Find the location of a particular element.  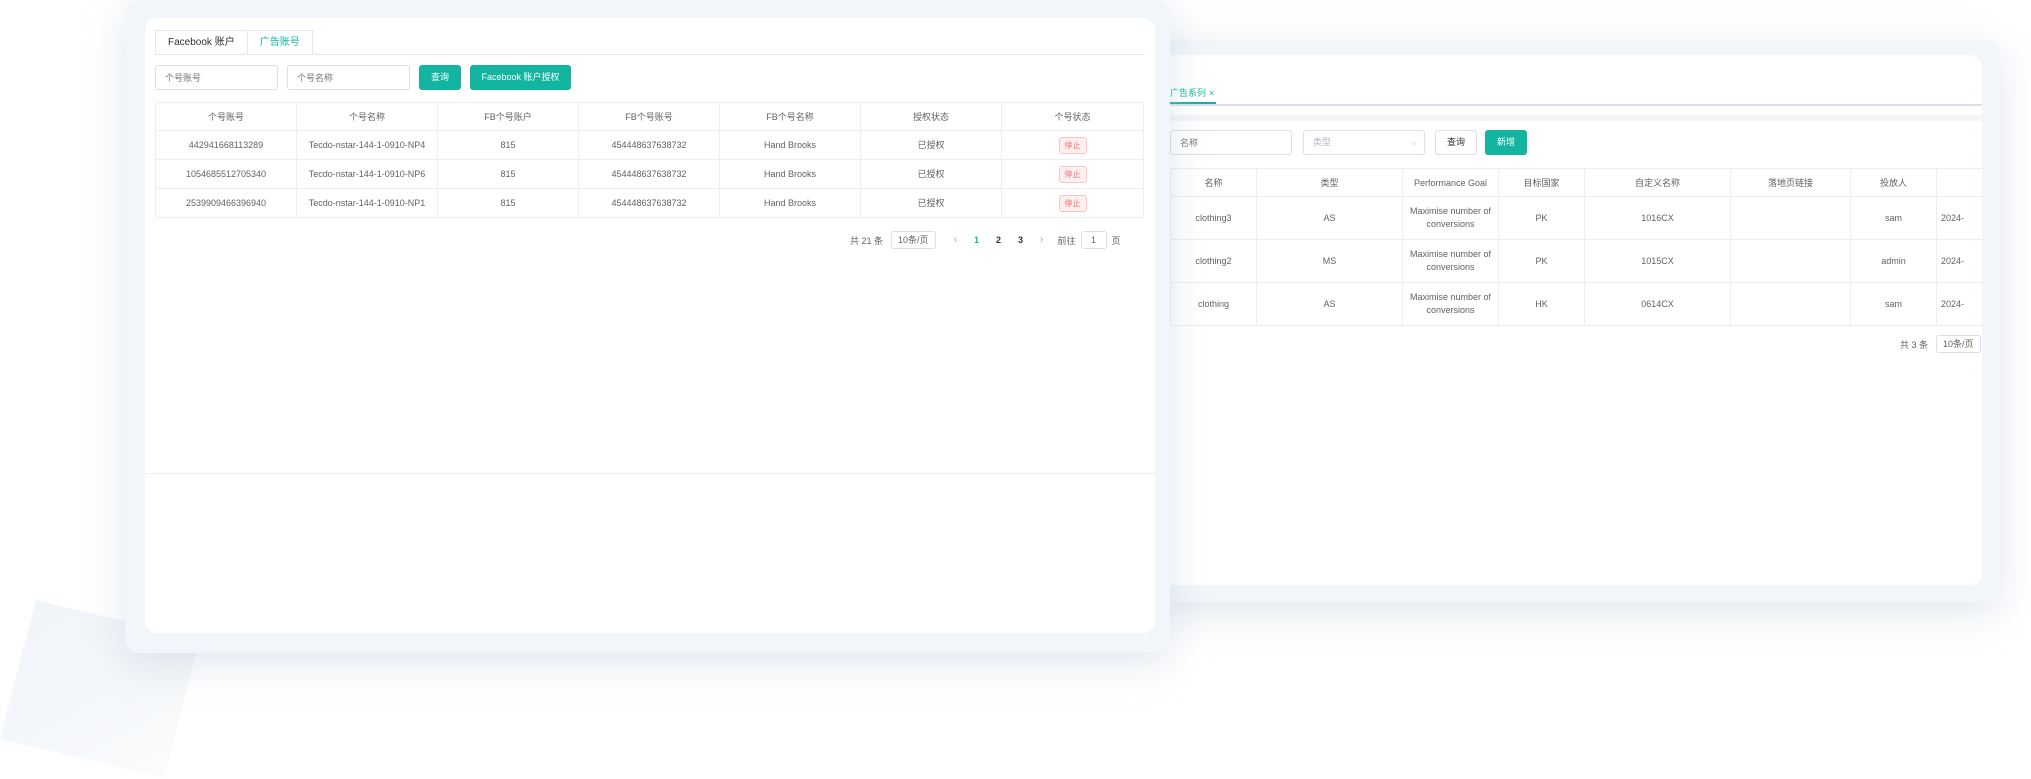

campaign-search-button: 查询 is located at coordinates (1456, 142).